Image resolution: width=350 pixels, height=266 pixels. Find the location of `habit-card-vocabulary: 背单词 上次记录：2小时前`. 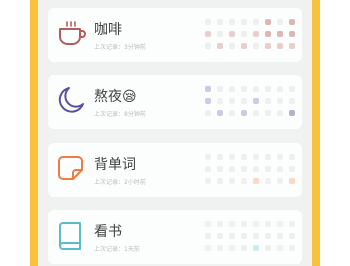

habit-card-vocabulary: 背单词 上次记录：2小时前 is located at coordinates (175, 170).